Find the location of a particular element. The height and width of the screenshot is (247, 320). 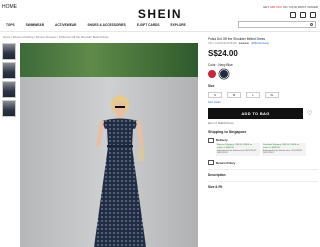

nav-egift-cards: E-GIFT CARDS is located at coordinates (148, 25).